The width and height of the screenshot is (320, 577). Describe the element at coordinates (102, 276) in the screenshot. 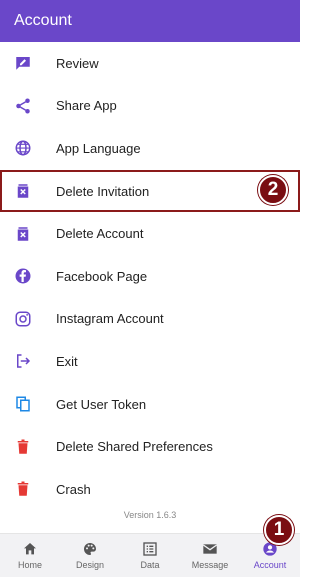

I see `menu-item-label: Facebook Page` at that location.